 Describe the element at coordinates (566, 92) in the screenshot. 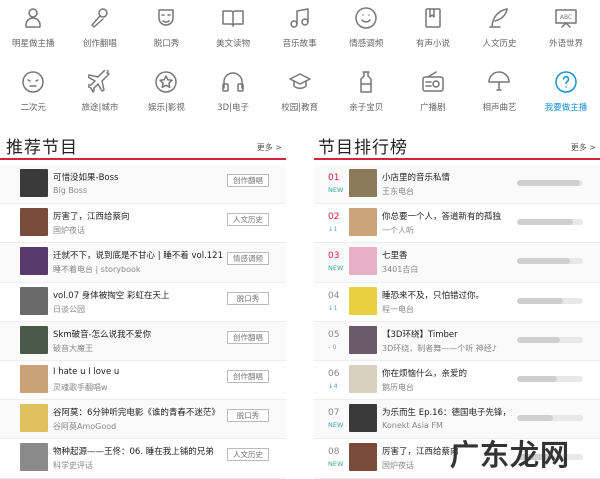

I see `category-r2-8: 我要做主播` at that location.